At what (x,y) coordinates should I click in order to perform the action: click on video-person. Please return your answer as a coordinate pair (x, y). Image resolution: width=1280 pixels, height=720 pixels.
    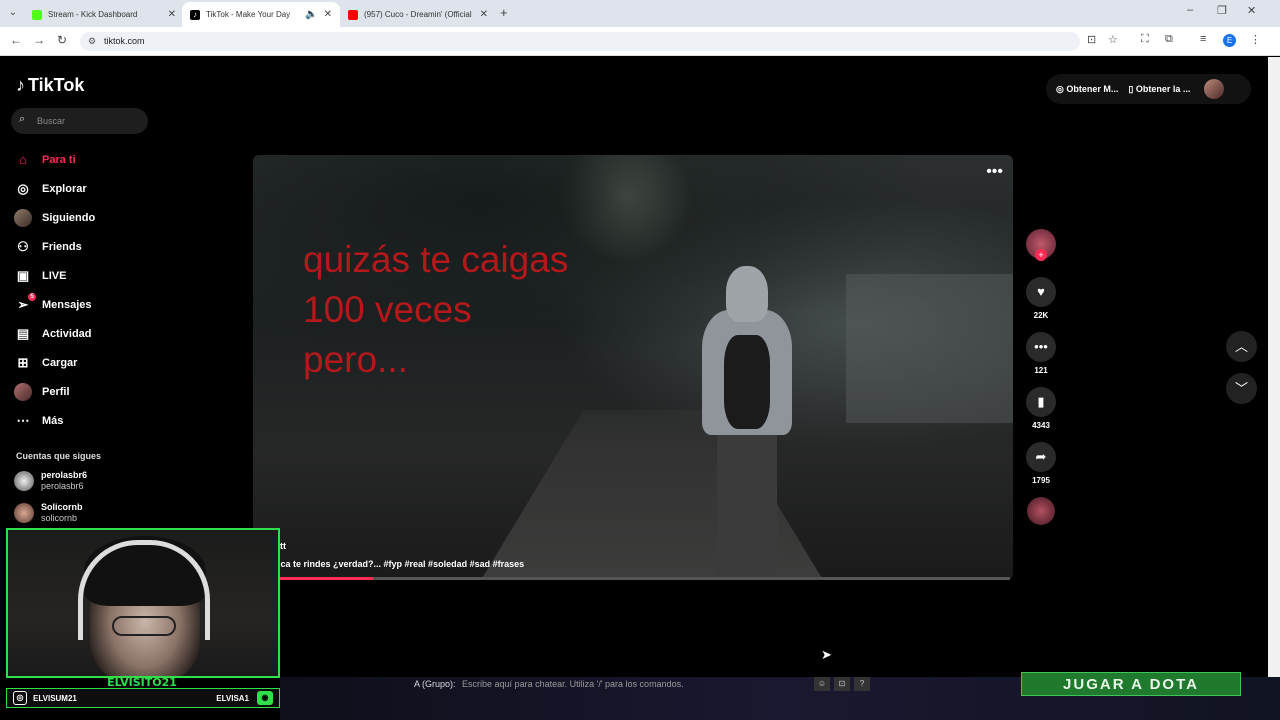
    Looking at the image, I should click on (747, 423).